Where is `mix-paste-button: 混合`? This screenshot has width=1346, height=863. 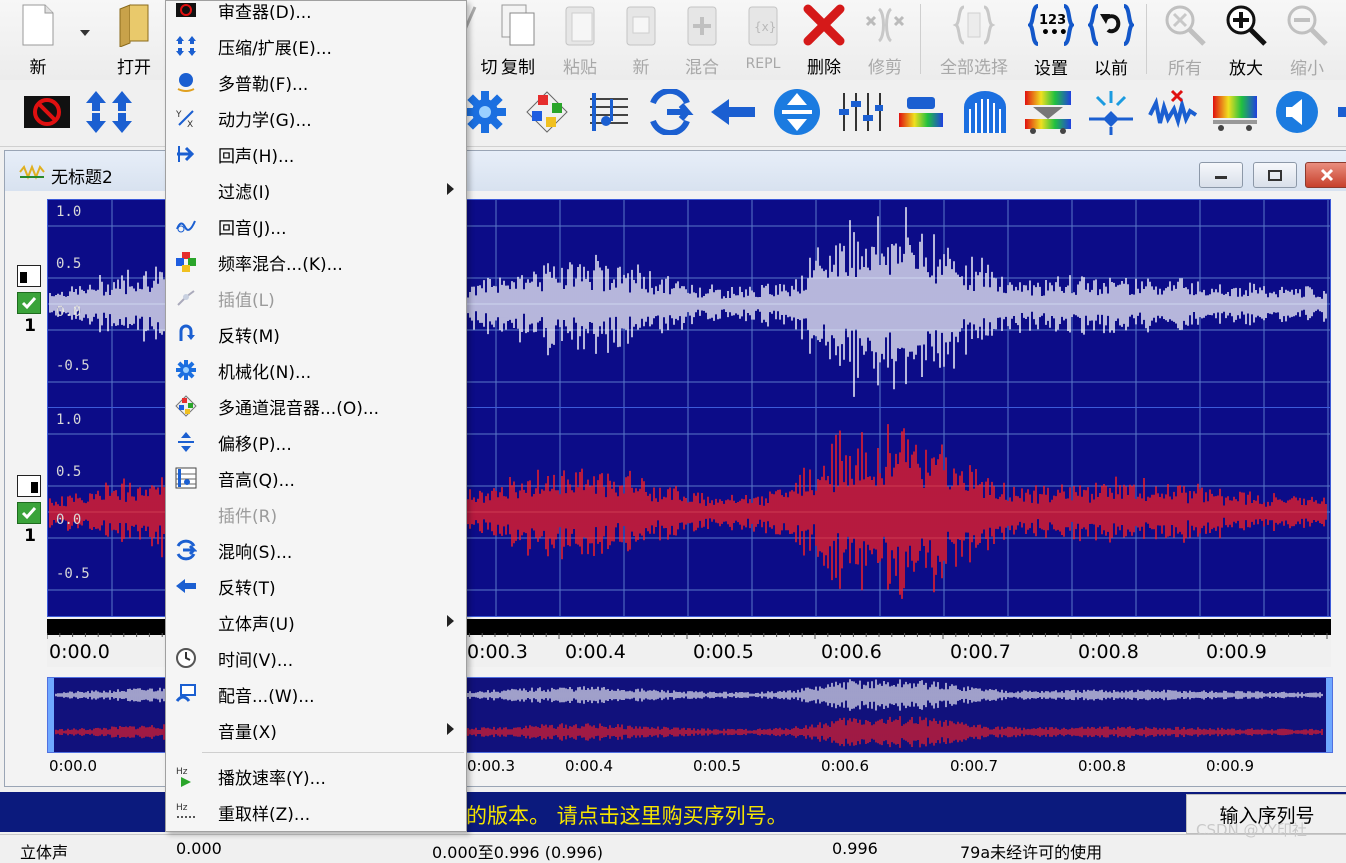
mix-paste-button: 混合 is located at coordinates (702, 39).